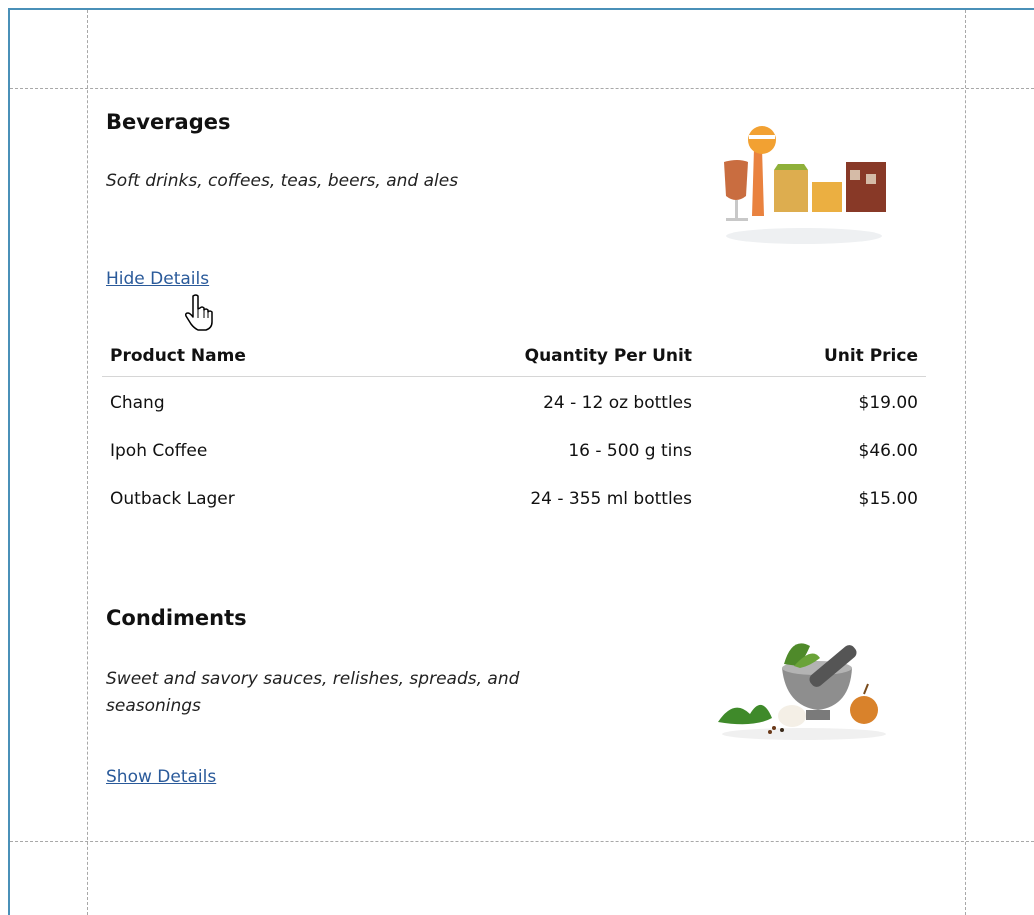  Describe the element at coordinates (161, 777) in the screenshot. I see `show-details-link: Show Details` at that location.